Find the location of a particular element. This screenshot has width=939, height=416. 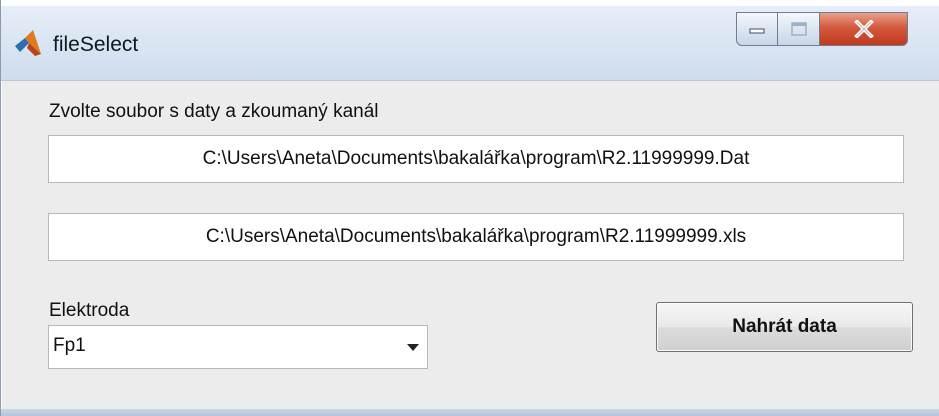

caption-buttons is located at coordinates (834, 29).